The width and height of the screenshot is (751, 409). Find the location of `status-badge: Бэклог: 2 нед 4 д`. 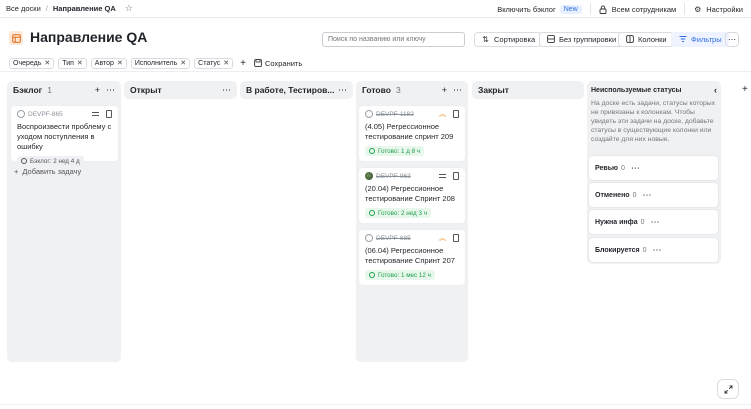

status-badge: Бэклог: 2 нед 4 д is located at coordinates (50, 161).